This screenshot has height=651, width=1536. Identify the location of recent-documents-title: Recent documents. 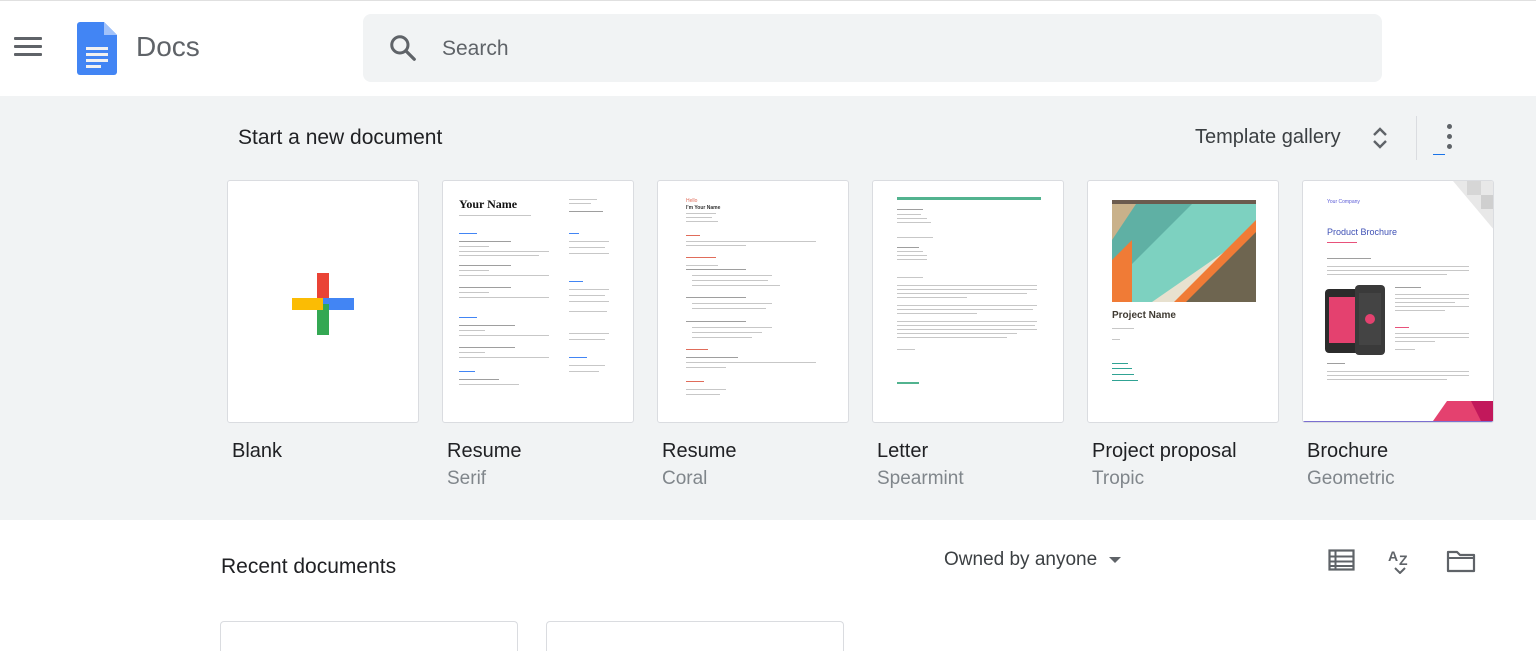
(309, 566).